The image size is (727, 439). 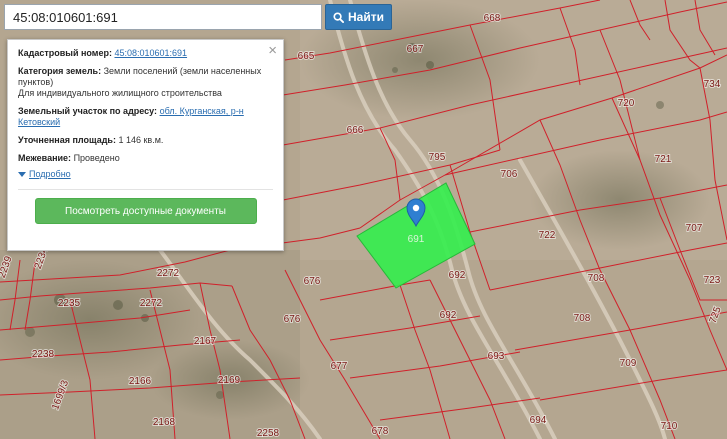 What do you see at coordinates (96, 158) in the screenshot?
I see `survey-value: Проведено` at bounding box center [96, 158].